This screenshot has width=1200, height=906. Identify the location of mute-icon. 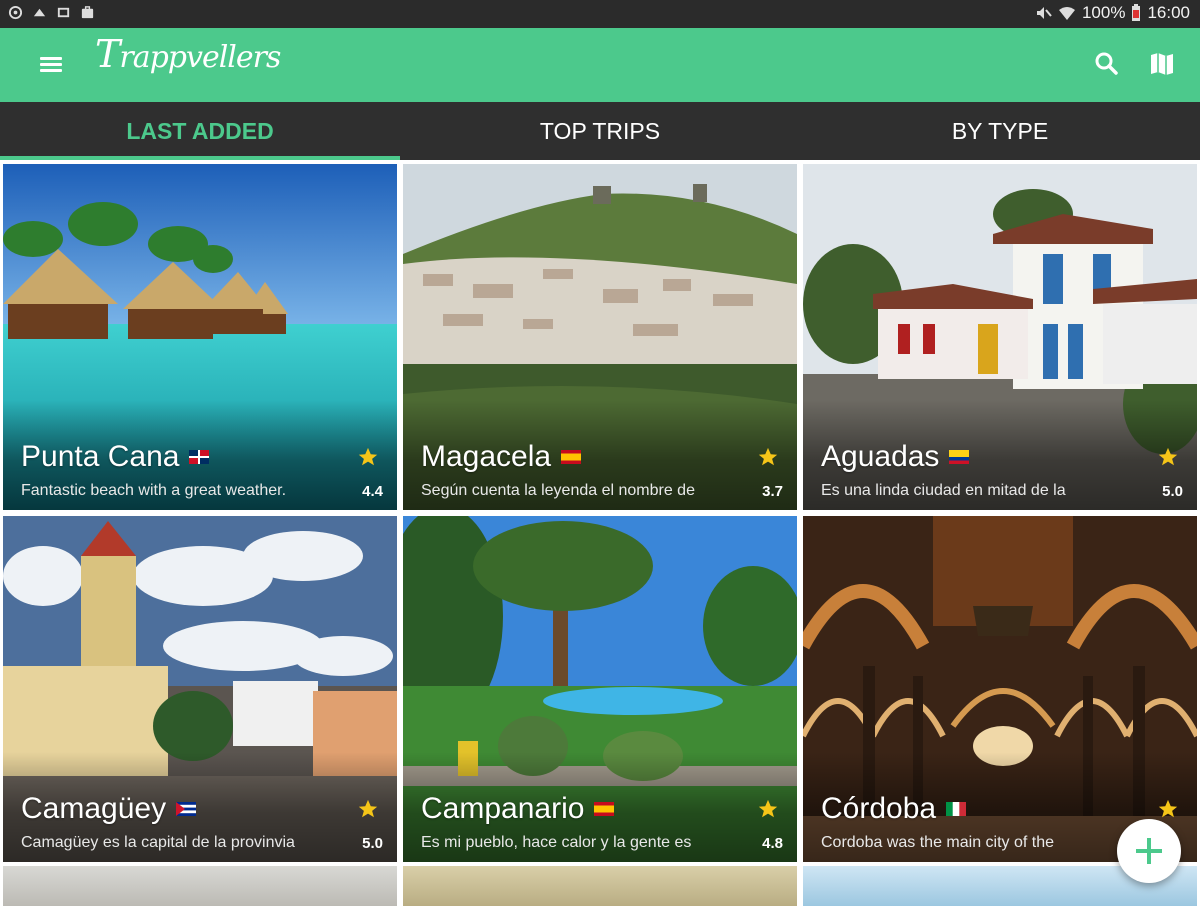
(1044, 13).